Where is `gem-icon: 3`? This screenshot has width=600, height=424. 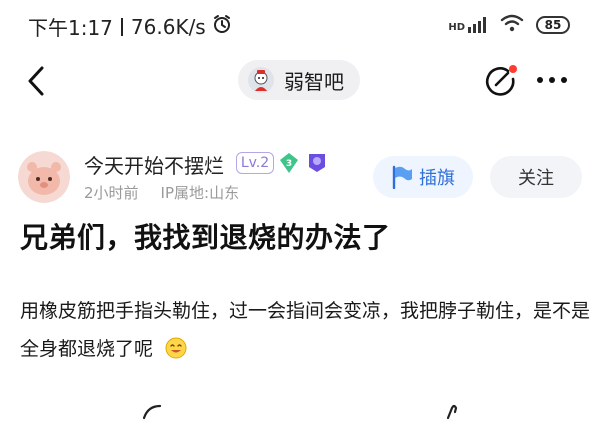 gem-icon: 3 is located at coordinates (289, 163).